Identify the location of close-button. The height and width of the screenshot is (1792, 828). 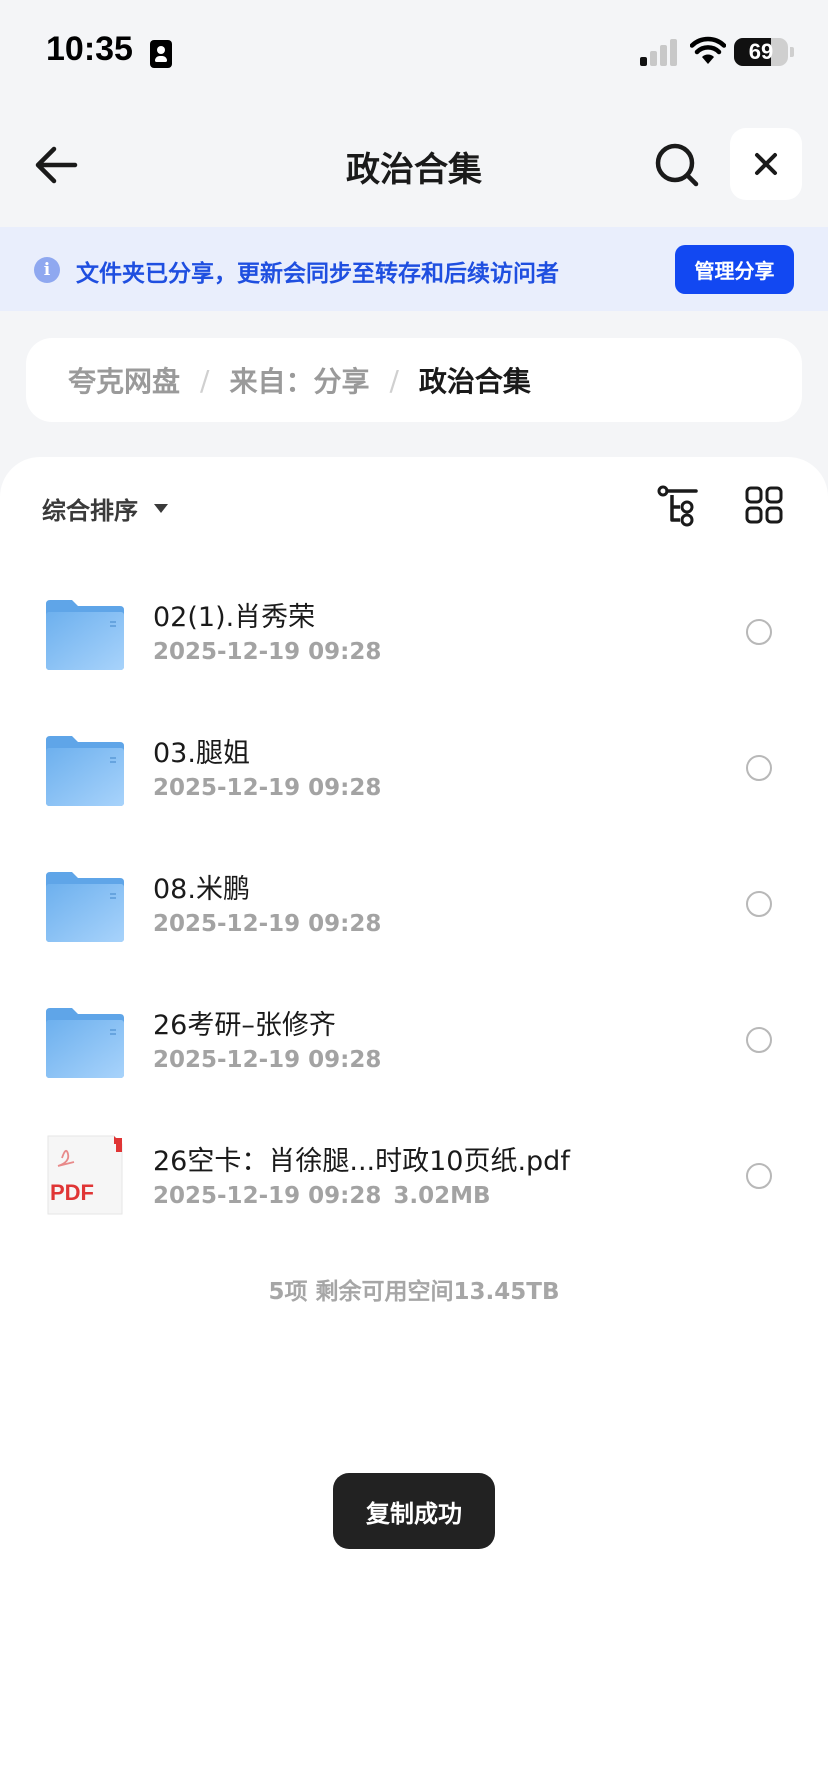
(766, 164).